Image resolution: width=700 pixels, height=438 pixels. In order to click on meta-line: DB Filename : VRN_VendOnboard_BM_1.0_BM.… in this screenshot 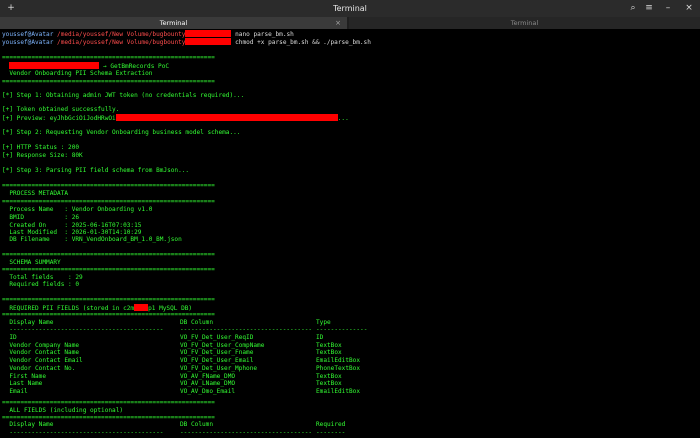, I will do `click(92, 239)`.